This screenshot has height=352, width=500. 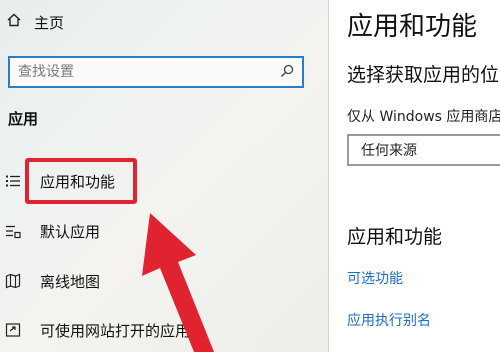 What do you see at coordinates (178, 282) in the screenshot?
I see `annotation-arrow-icon` at bounding box center [178, 282].